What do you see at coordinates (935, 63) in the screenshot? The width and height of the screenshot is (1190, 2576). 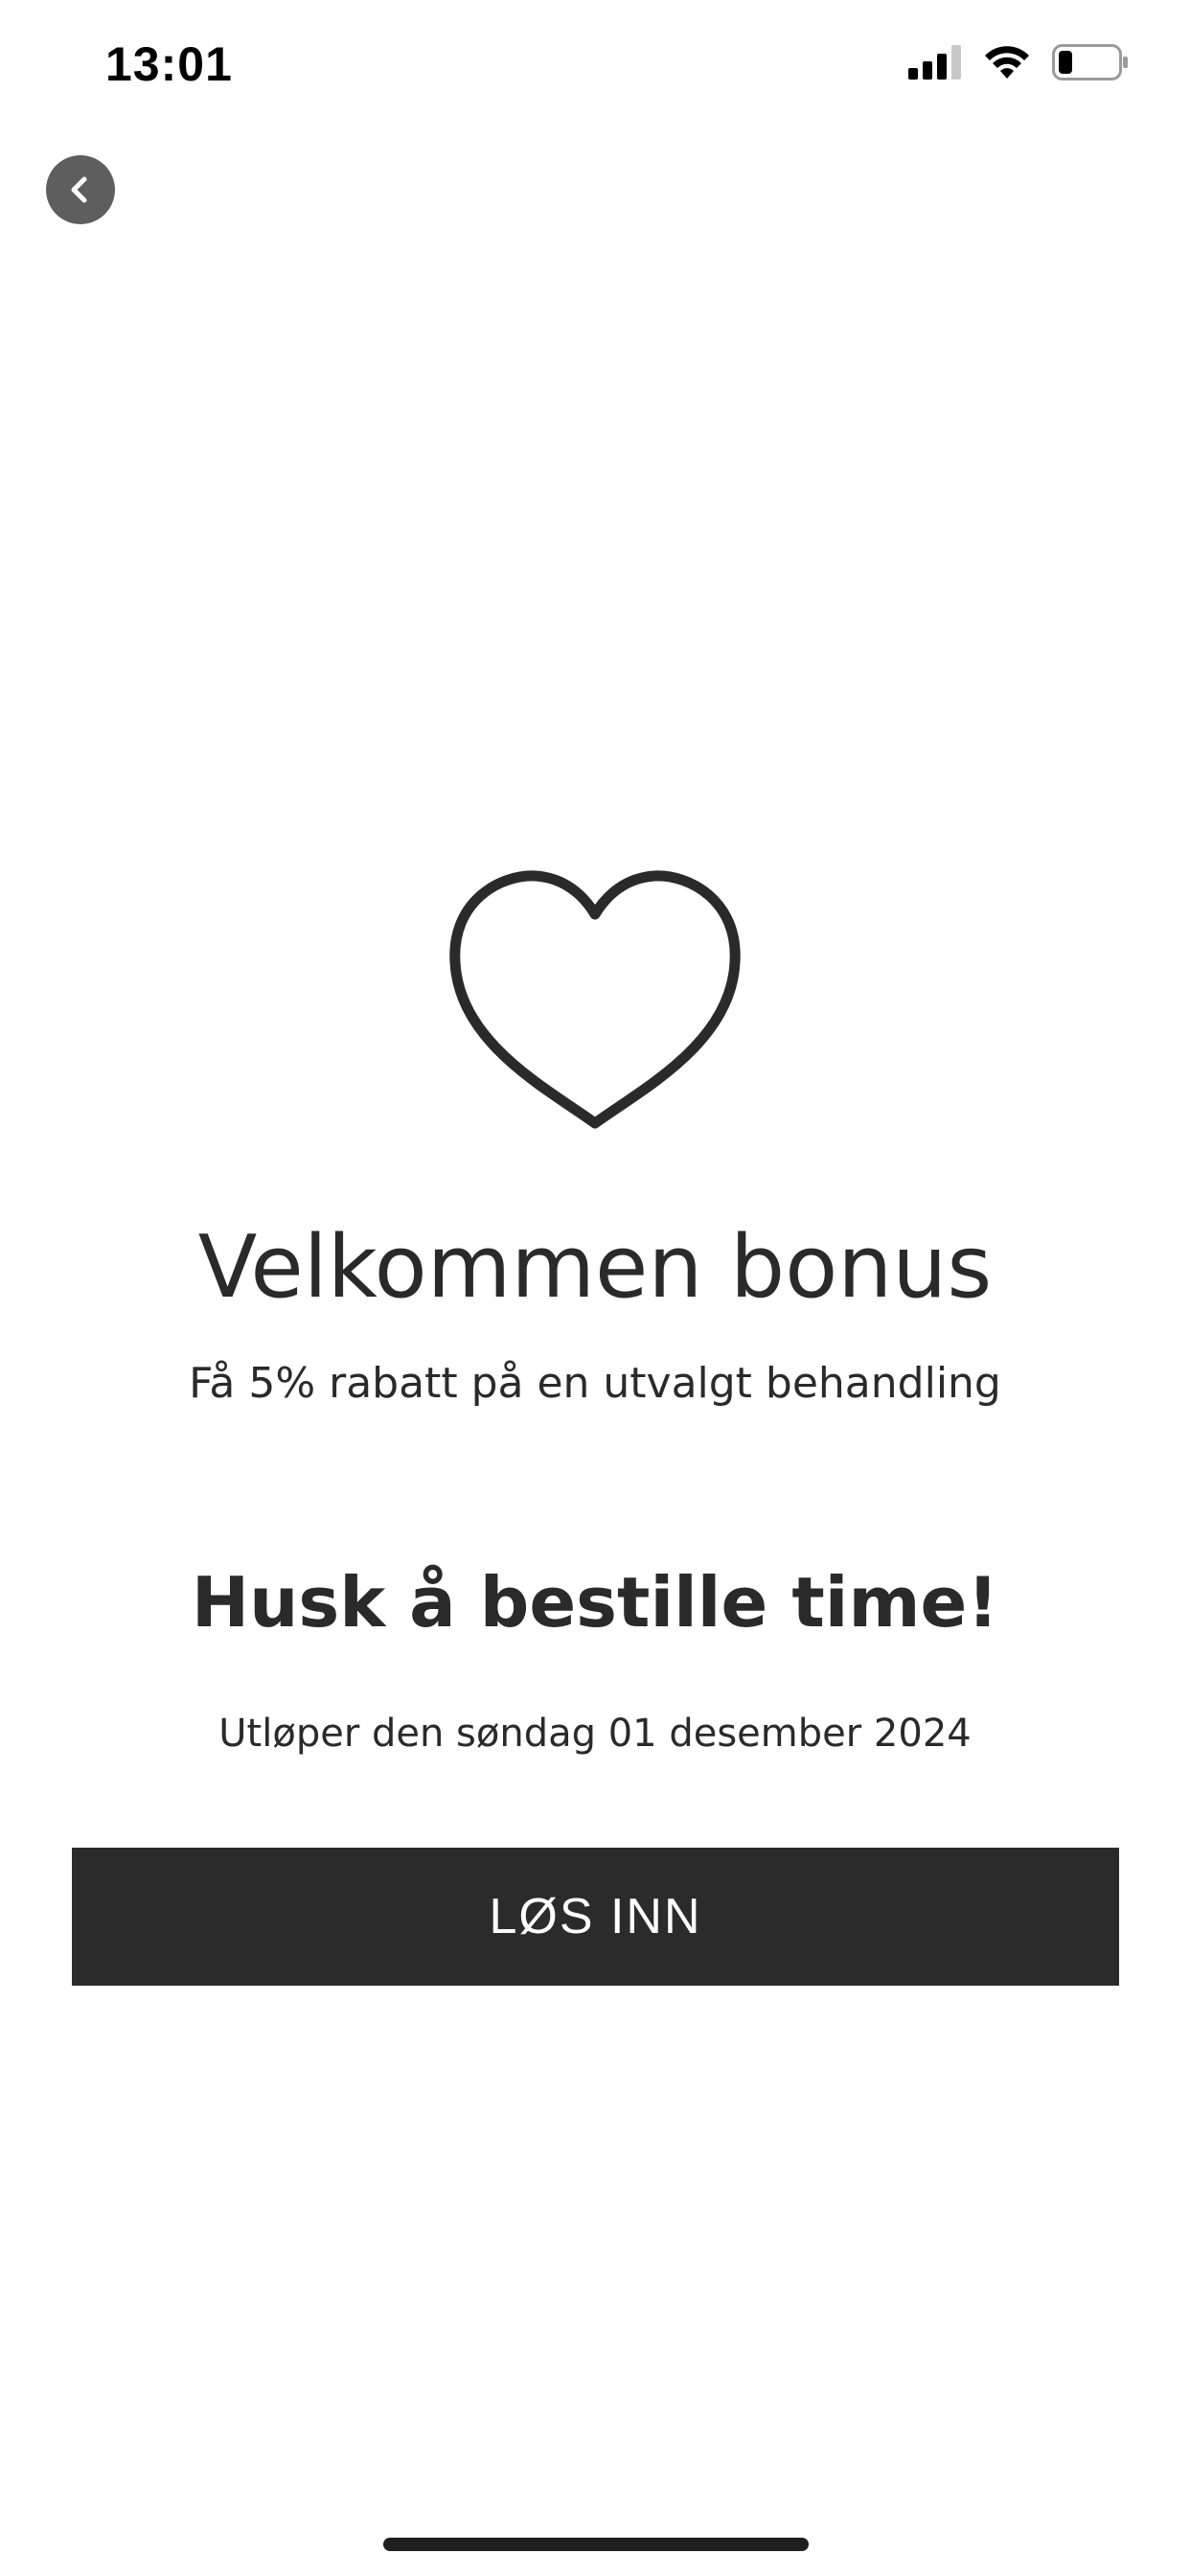 I see `signal-icon` at bounding box center [935, 63].